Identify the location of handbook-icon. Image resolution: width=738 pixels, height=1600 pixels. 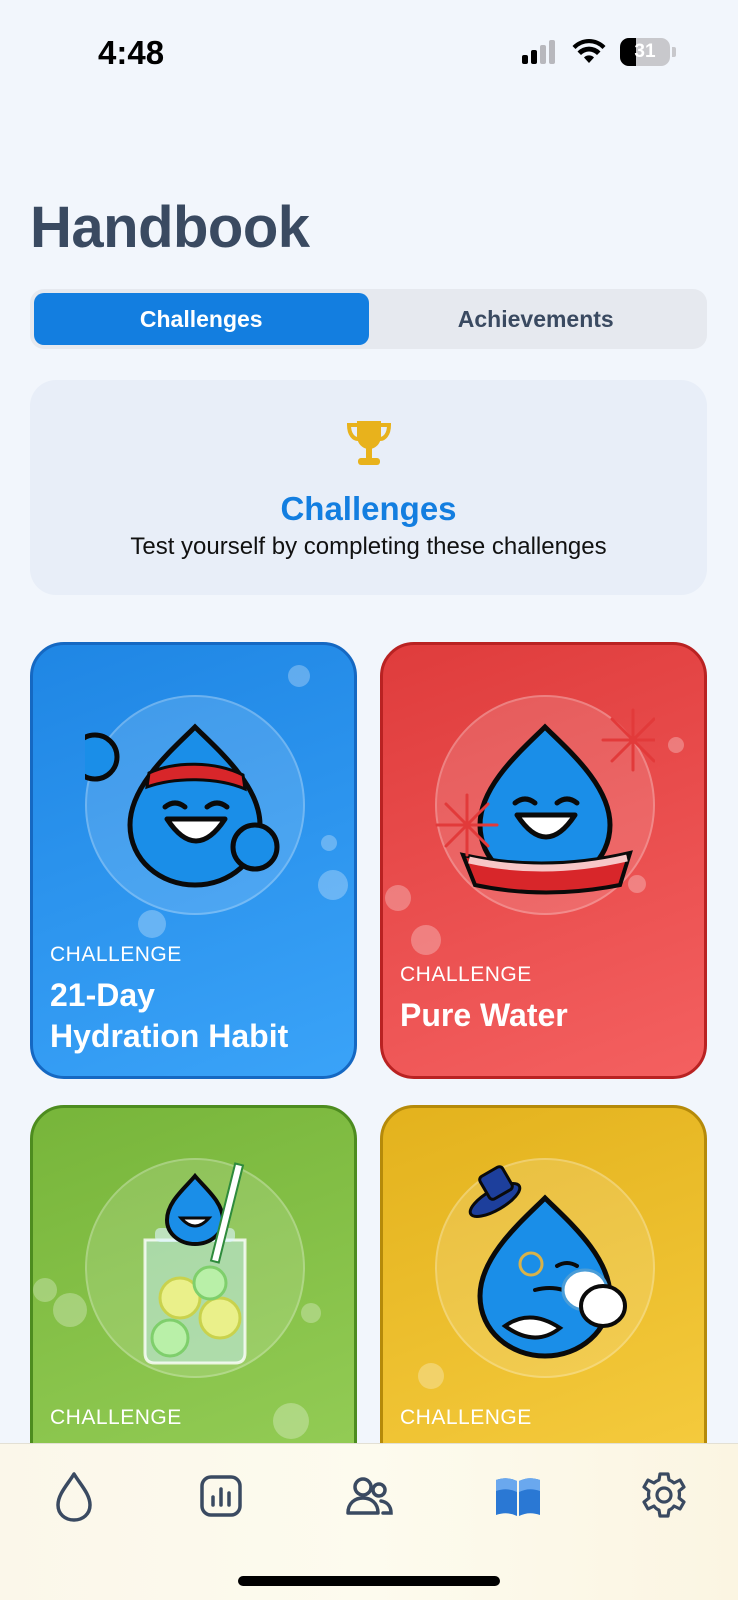
(518, 1496).